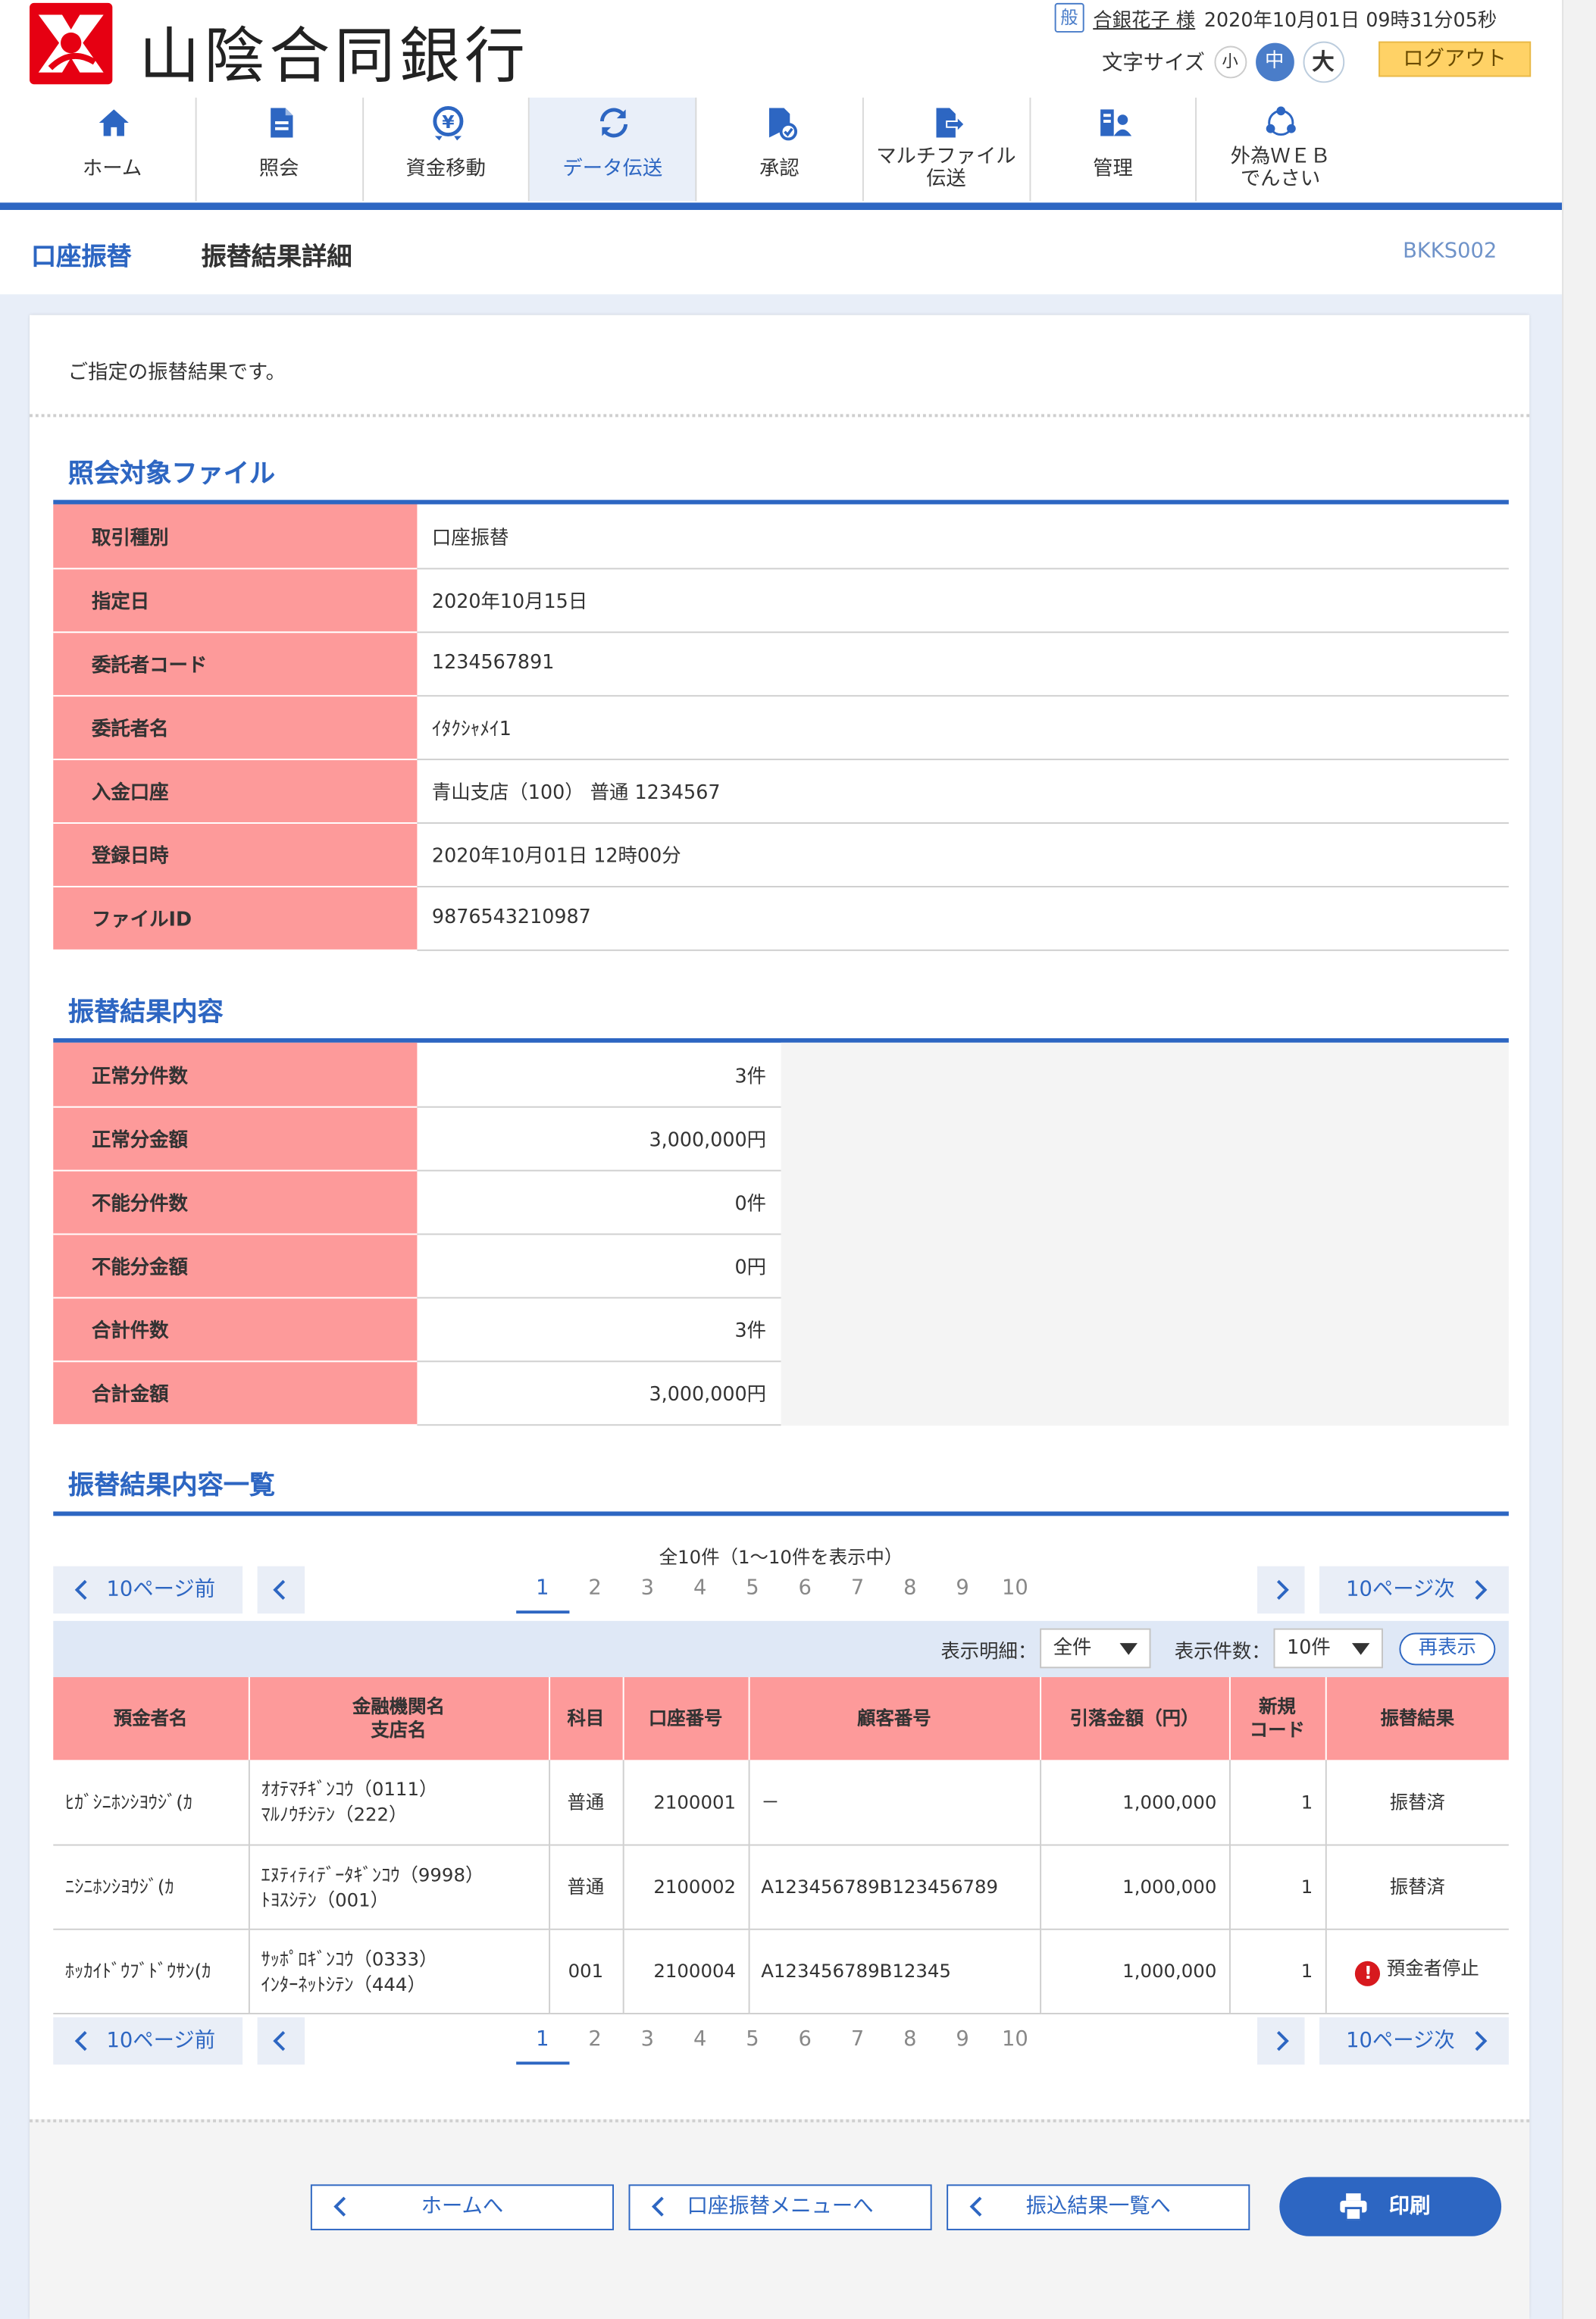 The height and width of the screenshot is (2319, 1596). What do you see at coordinates (1323, 62) in the screenshot?
I see `font-size-large-button: 大` at bounding box center [1323, 62].